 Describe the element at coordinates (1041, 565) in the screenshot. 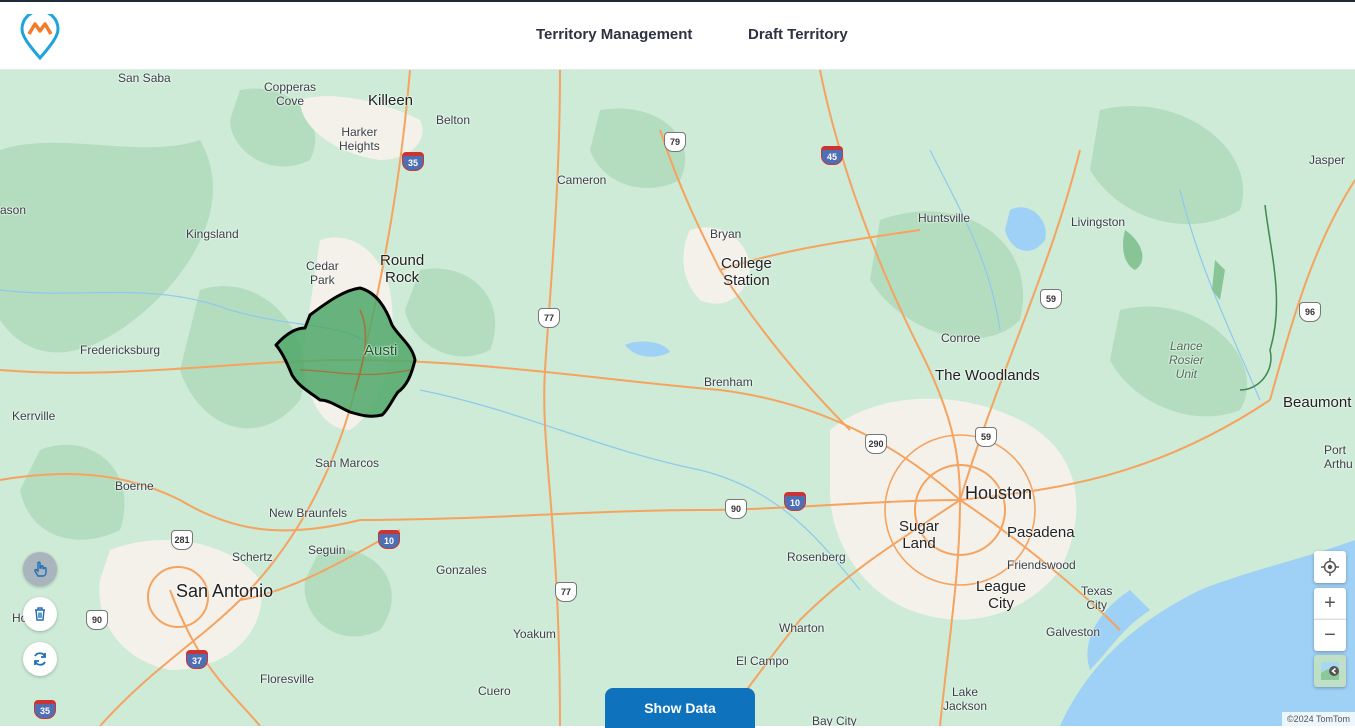

I see `city-label: Friendswood` at that location.